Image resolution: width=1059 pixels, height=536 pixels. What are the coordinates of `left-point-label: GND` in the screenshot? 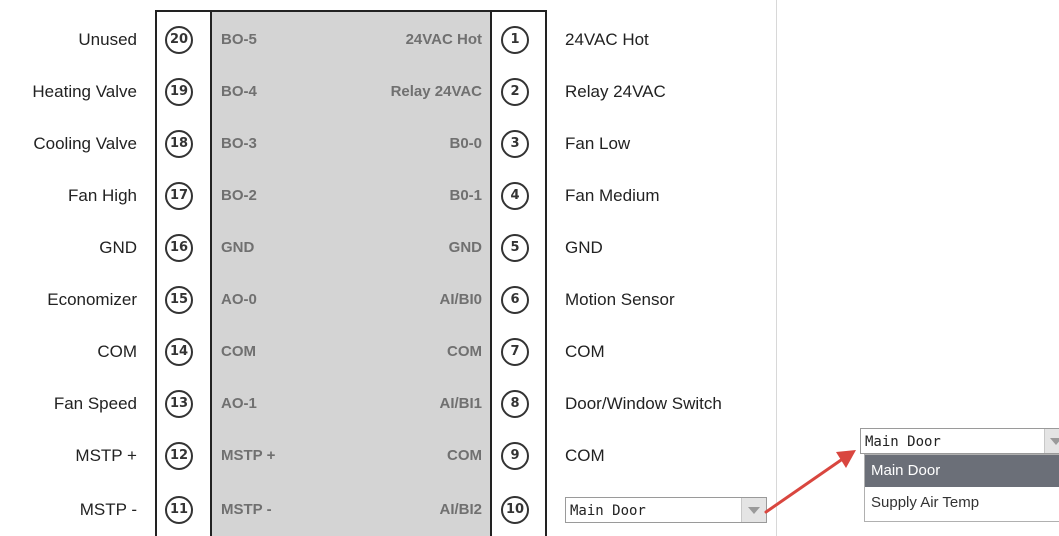 It's located at (118, 247).